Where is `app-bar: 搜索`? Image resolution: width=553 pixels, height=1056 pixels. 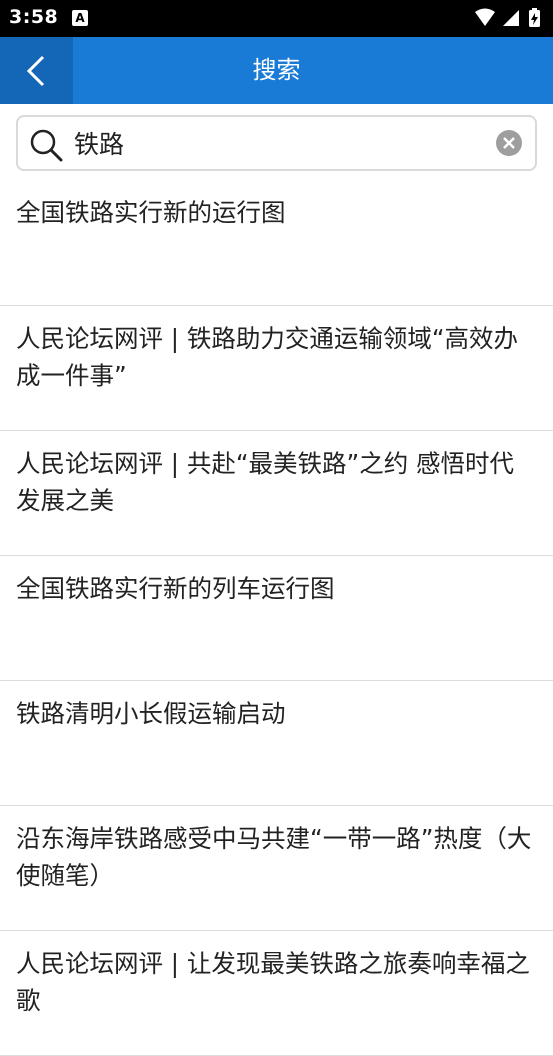
app-bar: 搜索 is located at coordinates (276, 70).